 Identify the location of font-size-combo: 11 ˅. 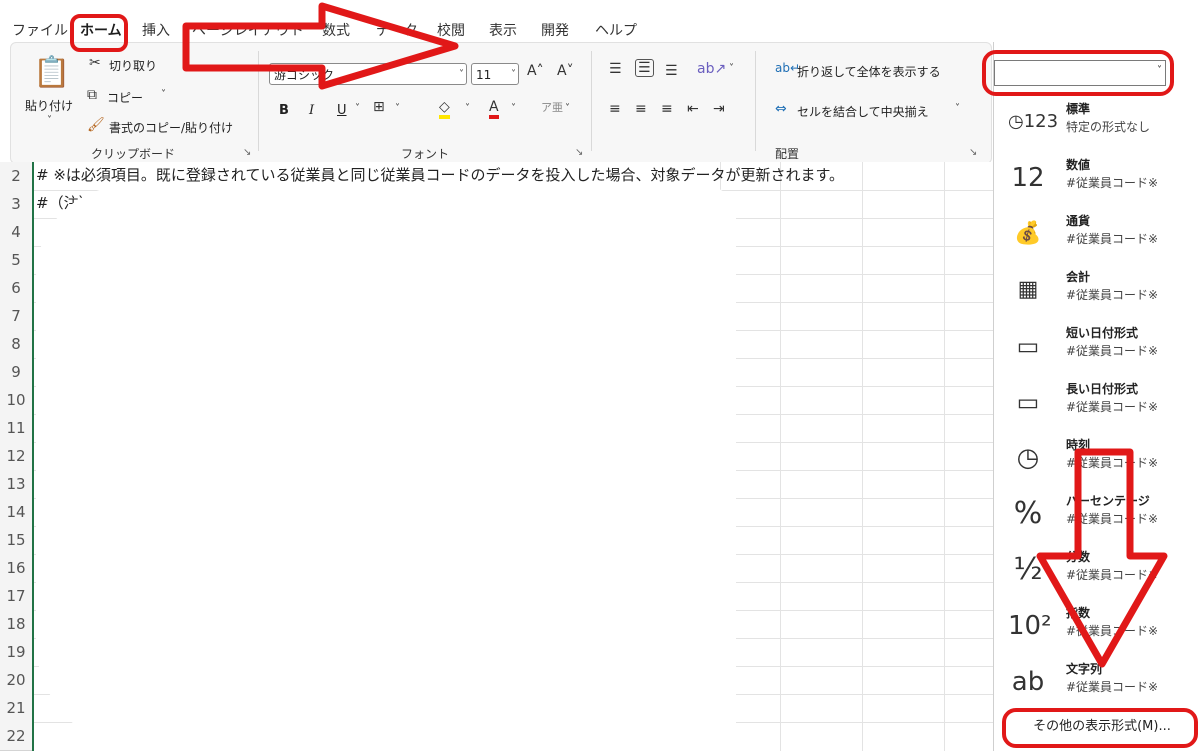
(495, 74).